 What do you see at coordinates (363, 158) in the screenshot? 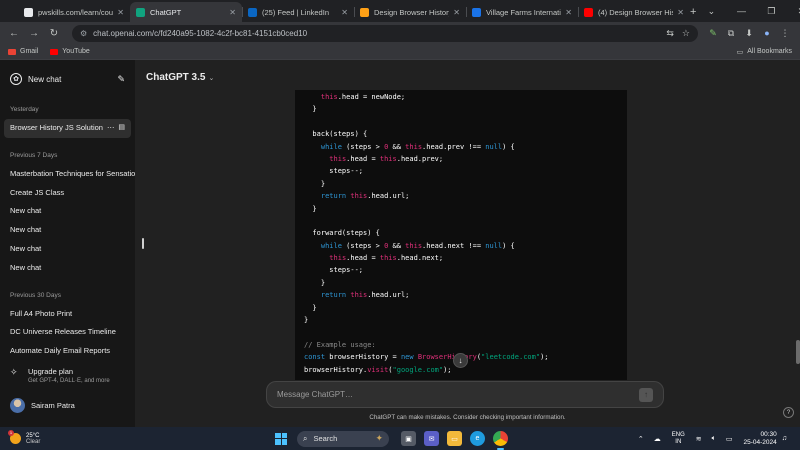
I see `code-token: .head =` at bounding box center [363, 158].